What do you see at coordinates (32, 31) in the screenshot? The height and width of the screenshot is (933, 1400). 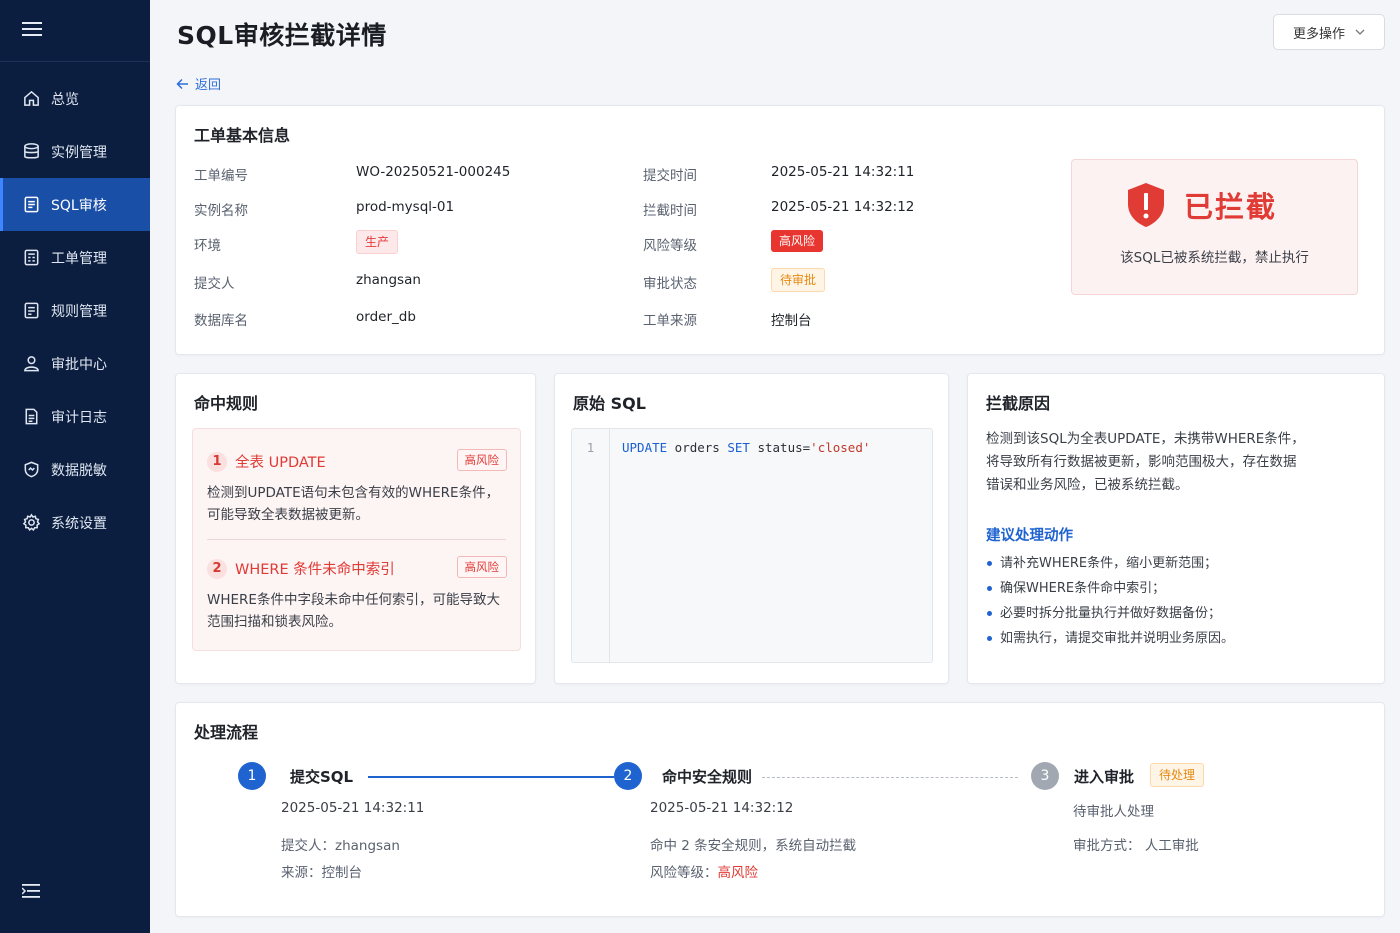 I see `menu-icon` at bounding box center [32, 31].